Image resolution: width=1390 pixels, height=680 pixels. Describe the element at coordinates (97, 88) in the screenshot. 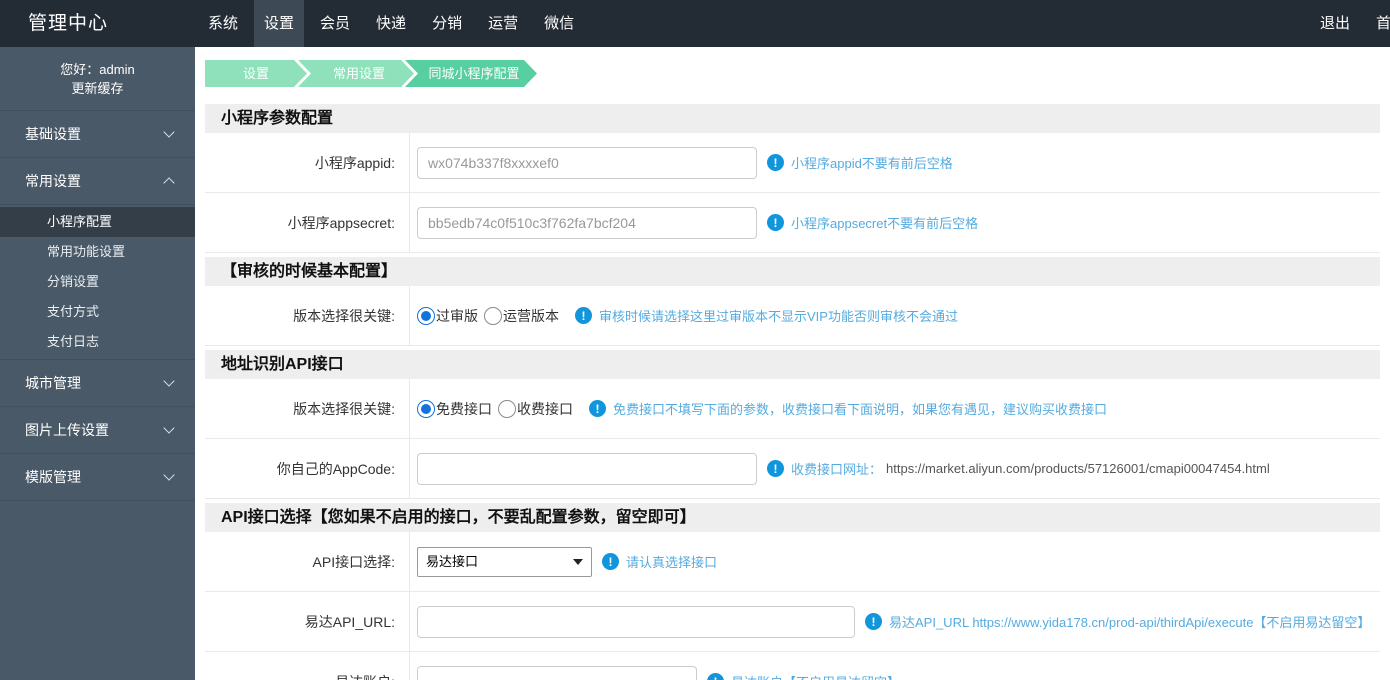

I see `refresh-cache-link: 更新缓存` at that location.